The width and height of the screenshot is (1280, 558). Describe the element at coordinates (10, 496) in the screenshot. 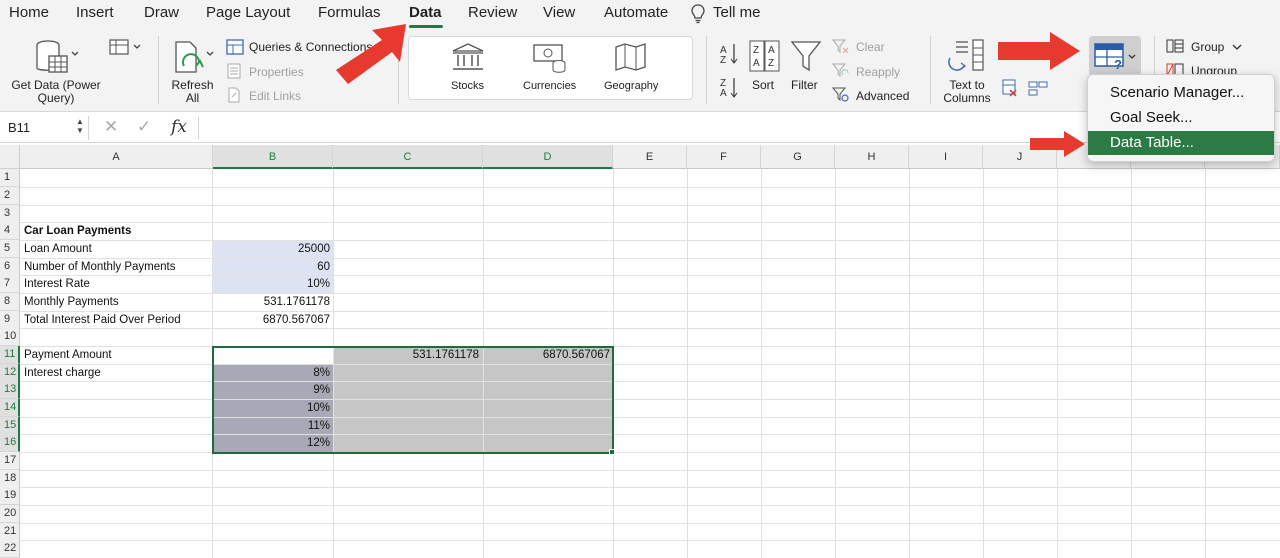

I see `row-header: 19` at that location.